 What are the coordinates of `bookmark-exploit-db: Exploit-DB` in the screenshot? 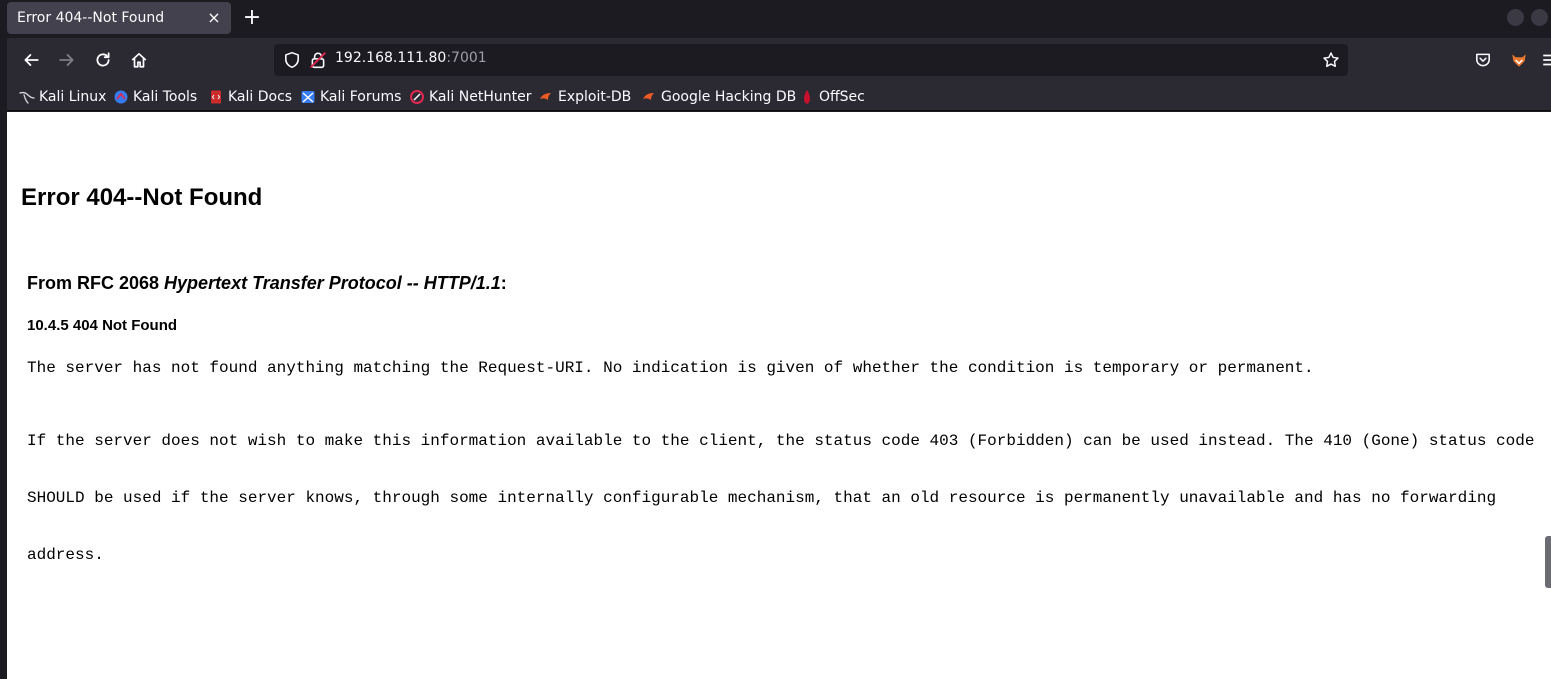 It's located at (584, 97).